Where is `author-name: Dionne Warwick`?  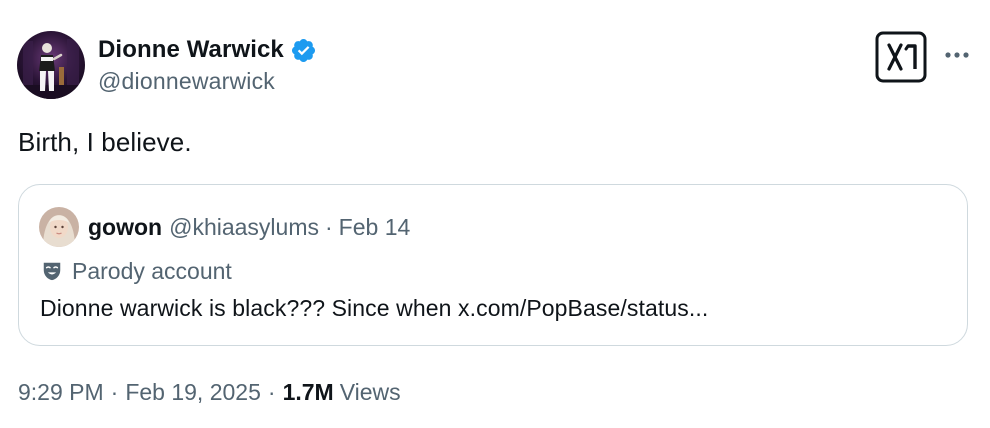
author-name: Dionne Warwick is located at coordinates (191, 50).